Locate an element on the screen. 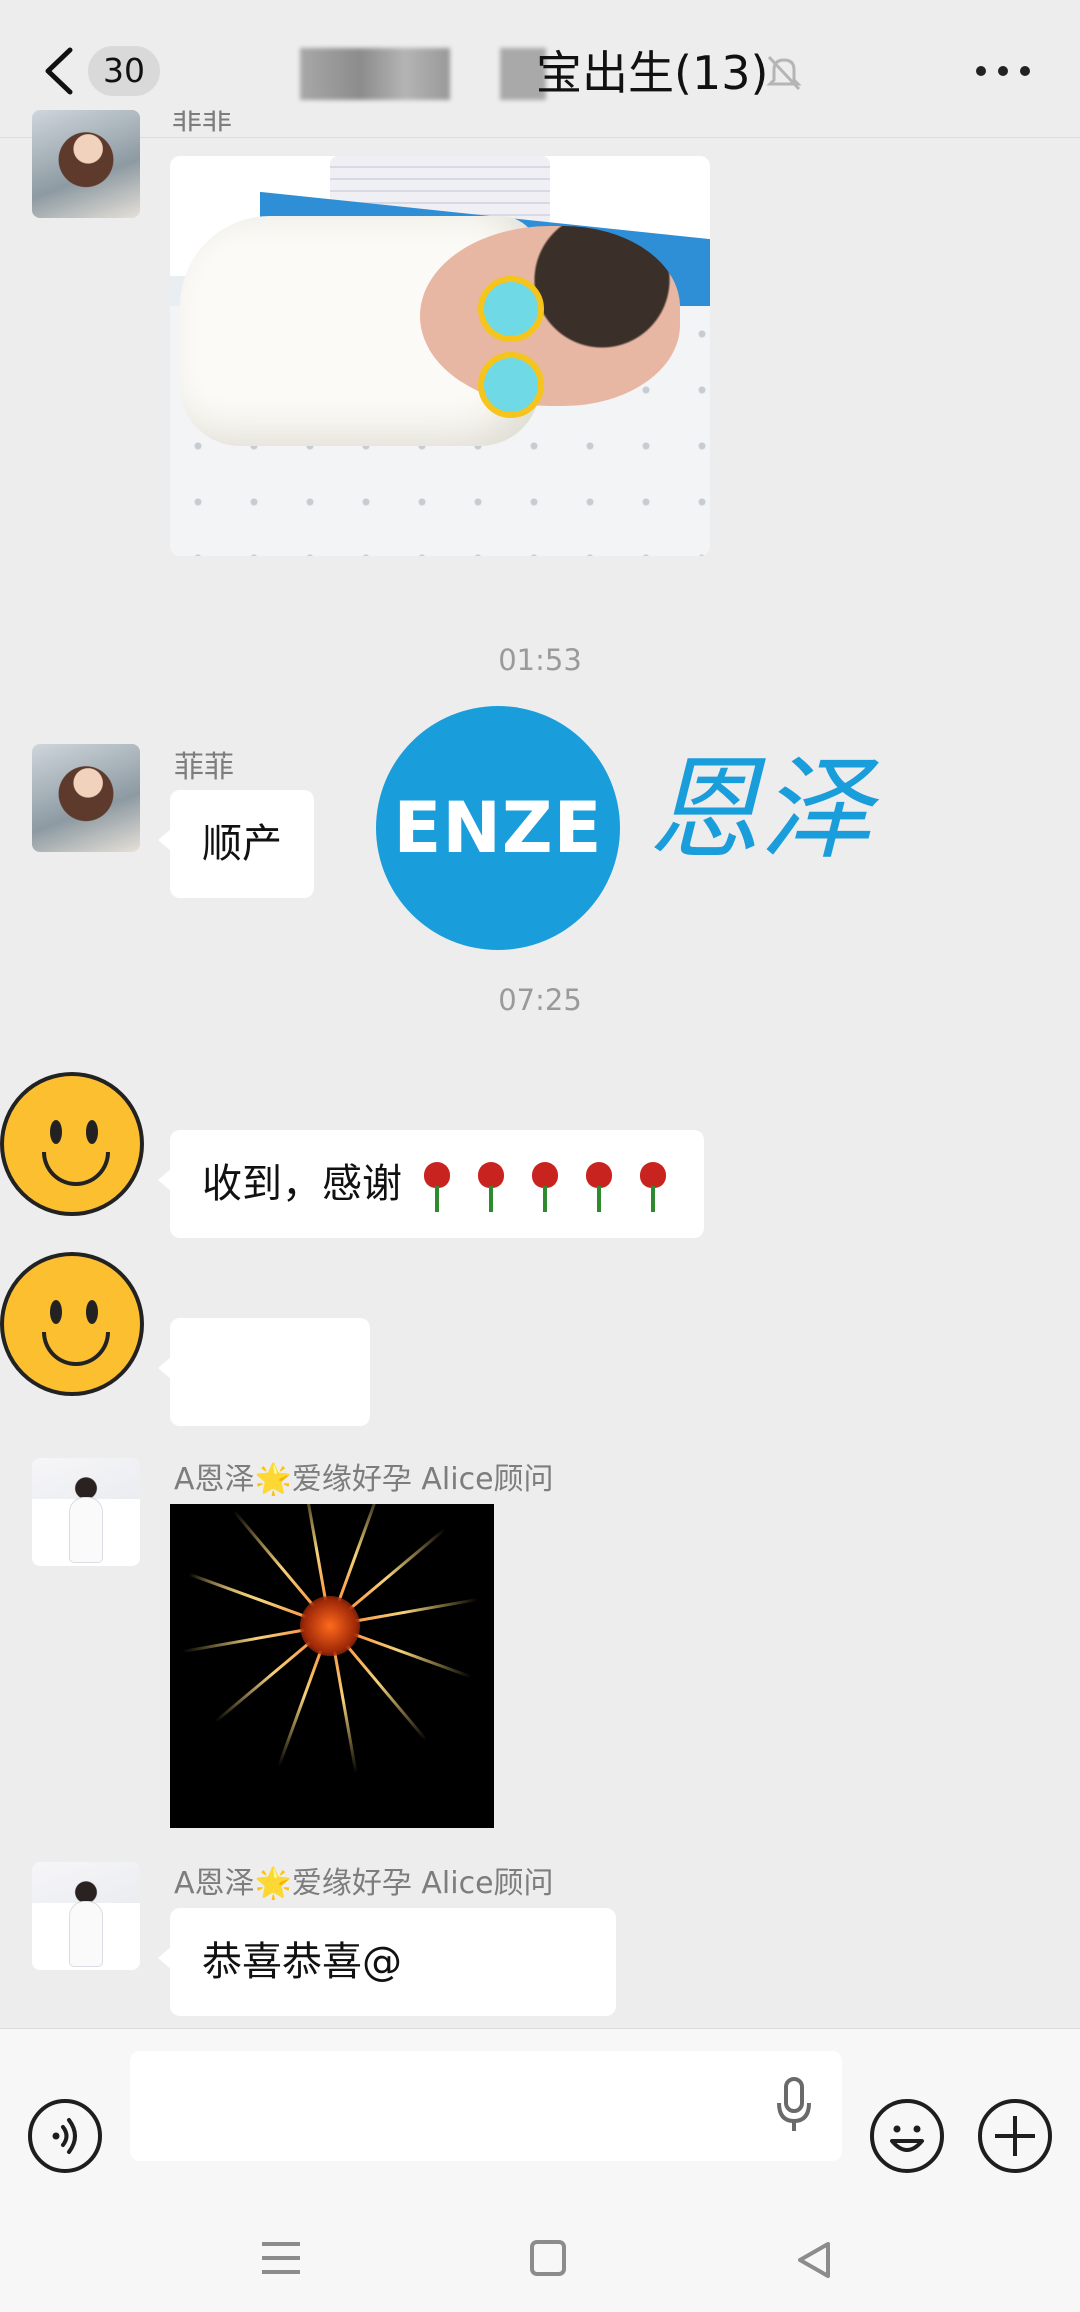 The width and height of the screenshot is (1080, 2312). message-bubble: 恭喜恭喜@ is located at coordinates (387, 1962).